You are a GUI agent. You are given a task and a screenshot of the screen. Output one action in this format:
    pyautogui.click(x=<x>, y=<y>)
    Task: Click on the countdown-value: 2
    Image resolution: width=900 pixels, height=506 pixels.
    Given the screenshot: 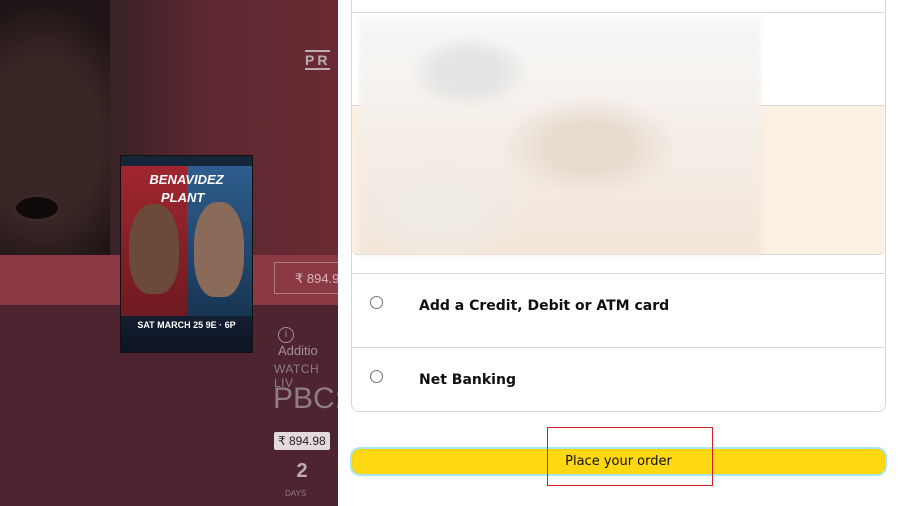 What is the action you would take?
    pyautogui.click(x=302, y=471)
    